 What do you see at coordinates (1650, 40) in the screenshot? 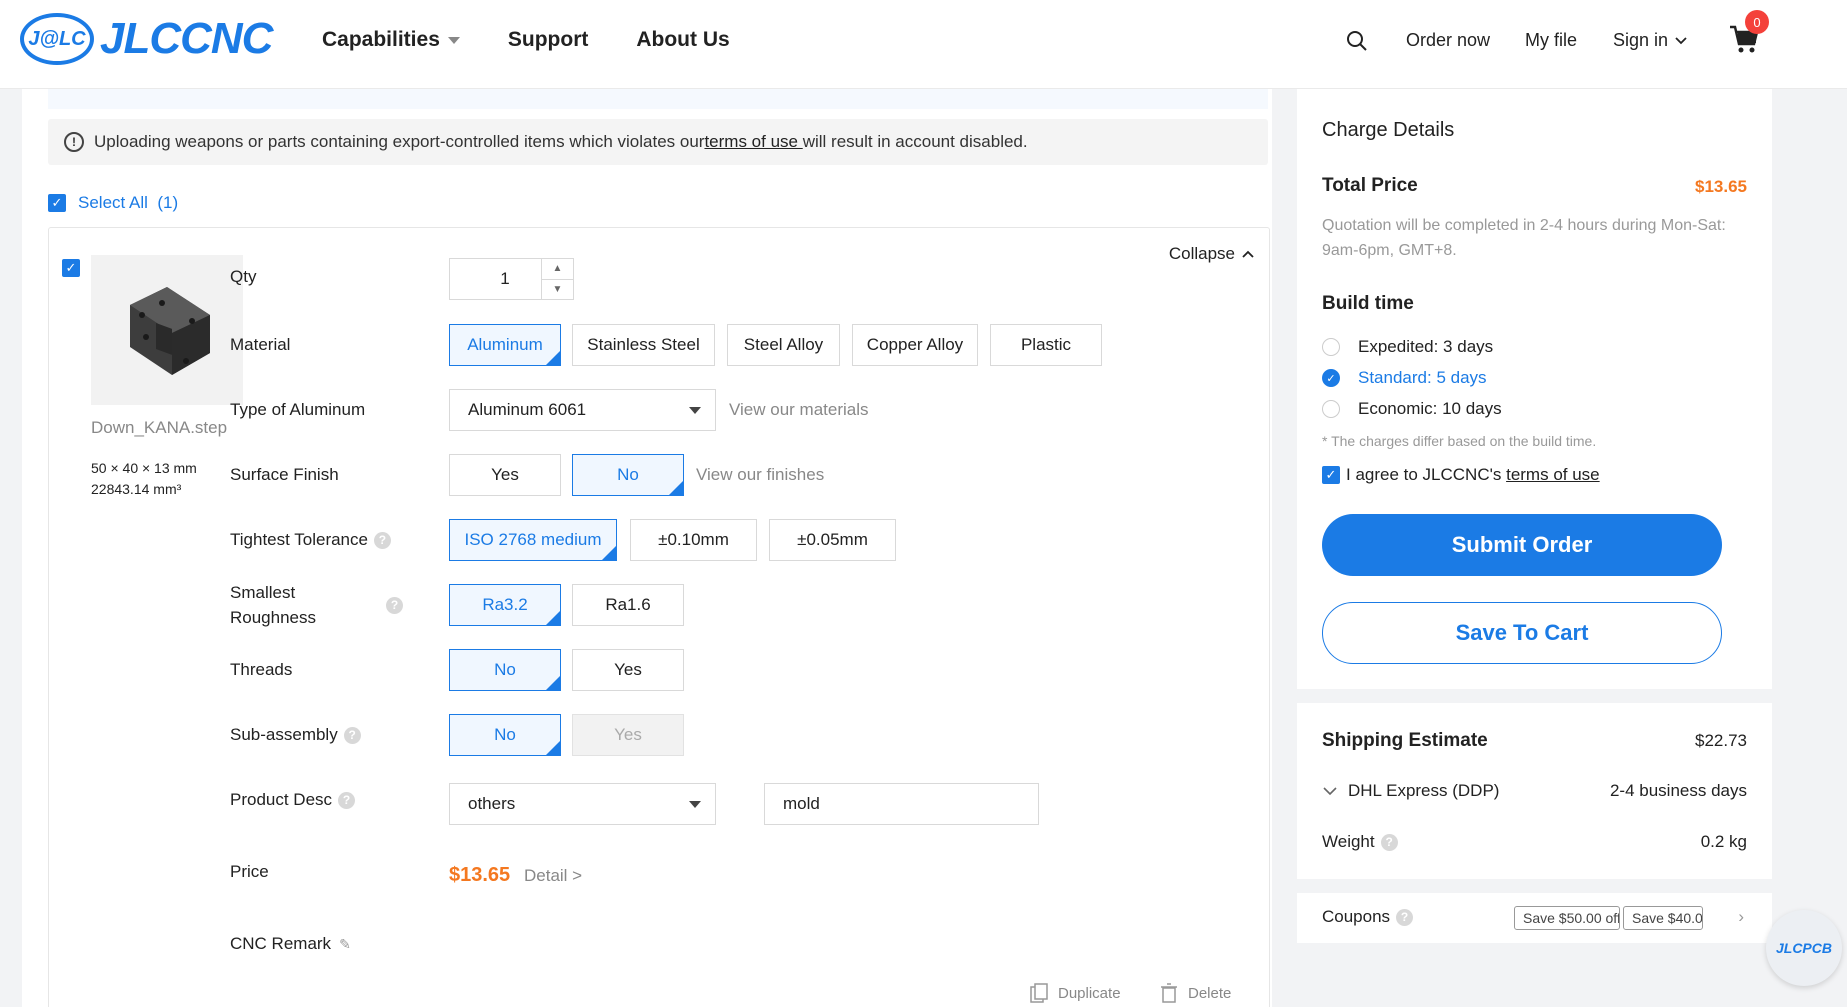
I see `sign-in-menu: Sign in` at bounding box center [1650, 40].